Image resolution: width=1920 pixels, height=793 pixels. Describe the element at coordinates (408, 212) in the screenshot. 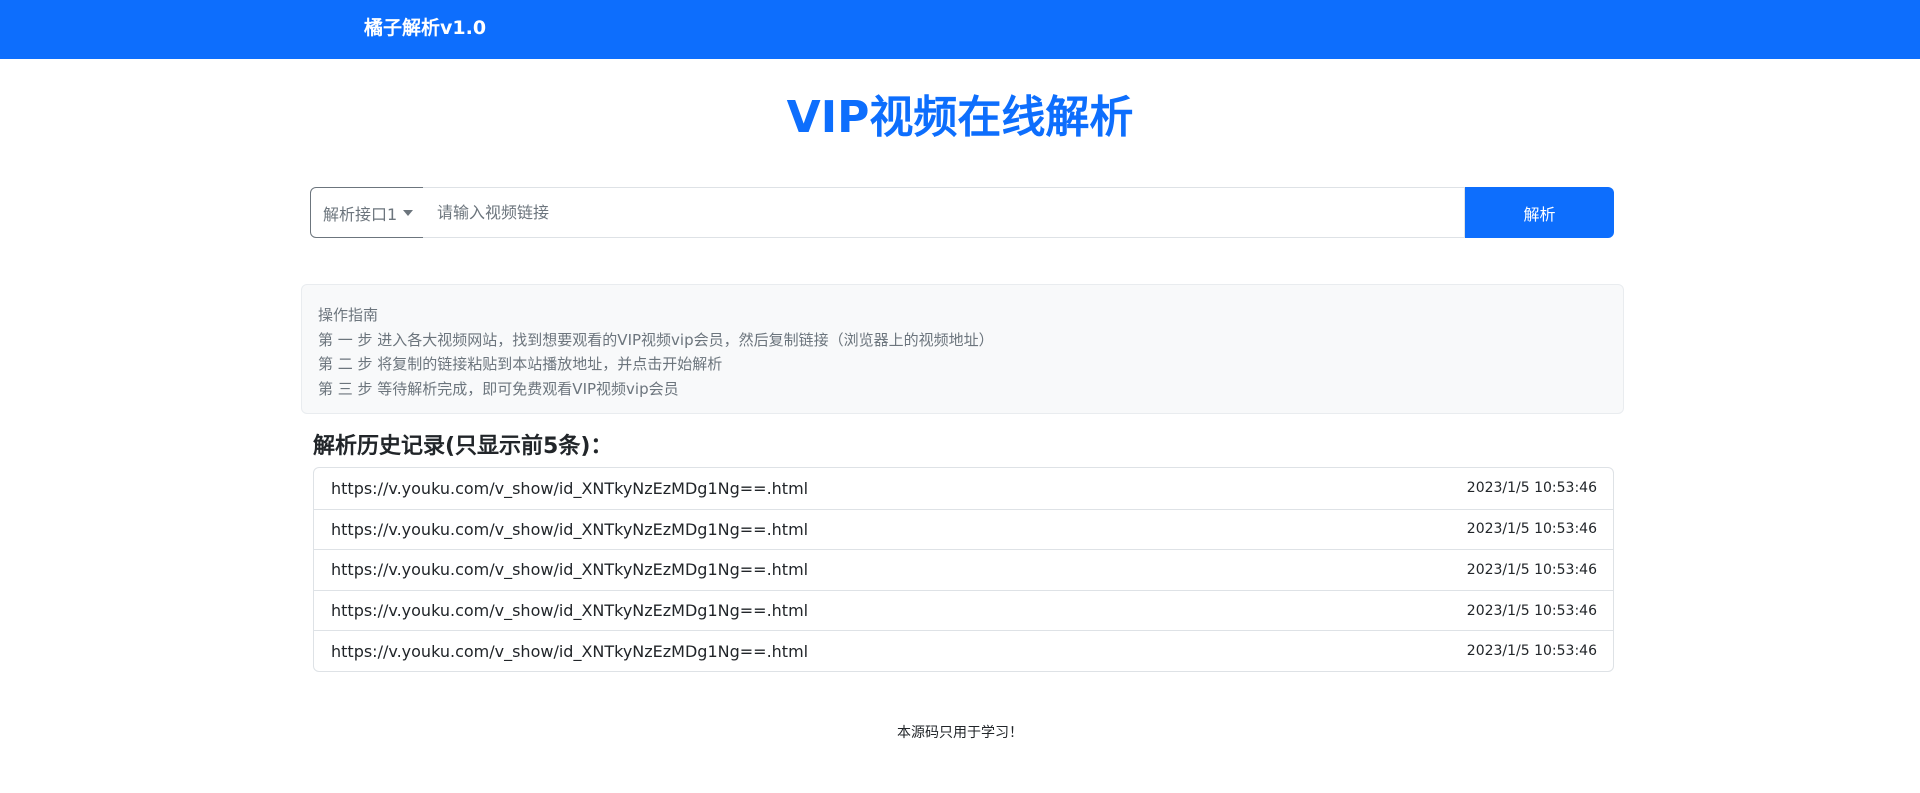

I see `caret-down-icon` at that location.